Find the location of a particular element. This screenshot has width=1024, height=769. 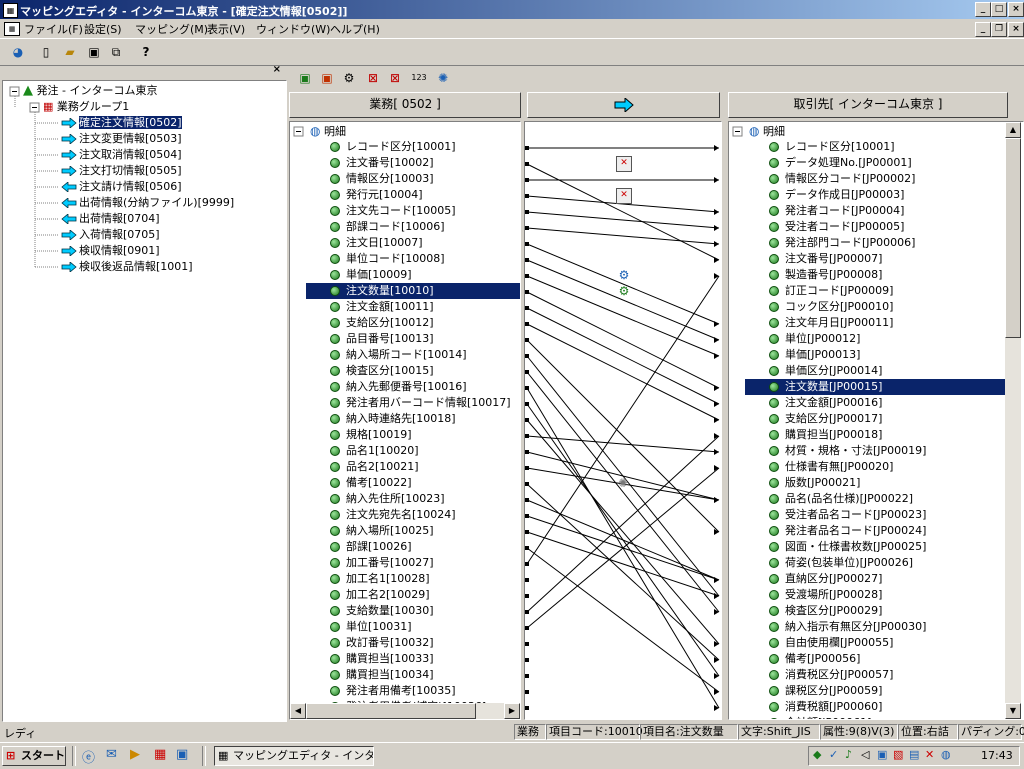

source-field-row: 注文数量[10010] is located at coordinates (413, 291).